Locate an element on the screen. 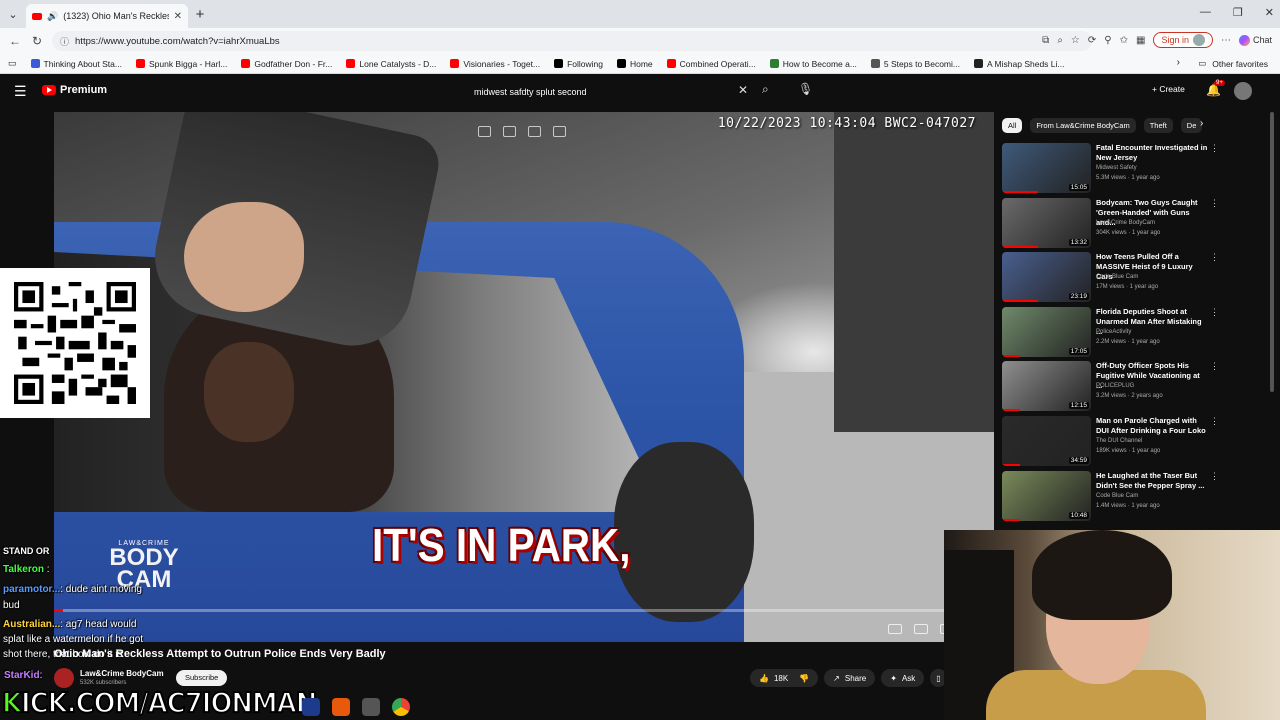 The image size is (1280, 720). new-tab-button: + is located at coordinates (200, 14).